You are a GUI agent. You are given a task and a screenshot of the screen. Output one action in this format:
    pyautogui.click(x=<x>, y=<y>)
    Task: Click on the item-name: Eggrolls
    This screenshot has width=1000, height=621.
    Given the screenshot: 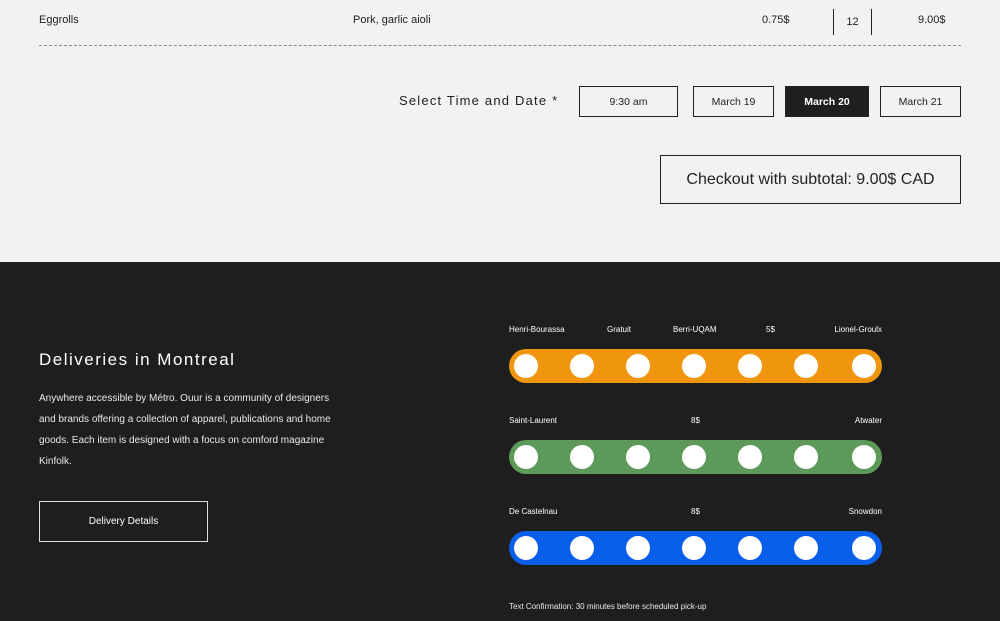 What is the action you would take?
    pyautogui.click(x=59, y=20)
    